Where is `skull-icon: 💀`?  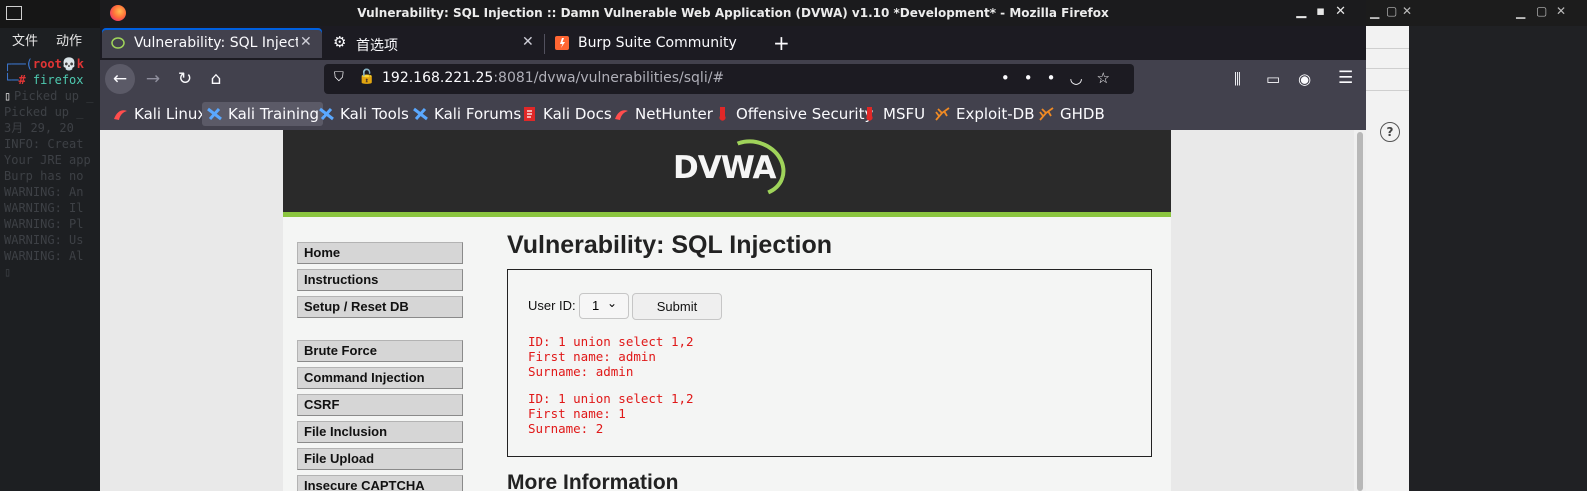 skull-icon: 💀 is located at coordinates (69, 64).